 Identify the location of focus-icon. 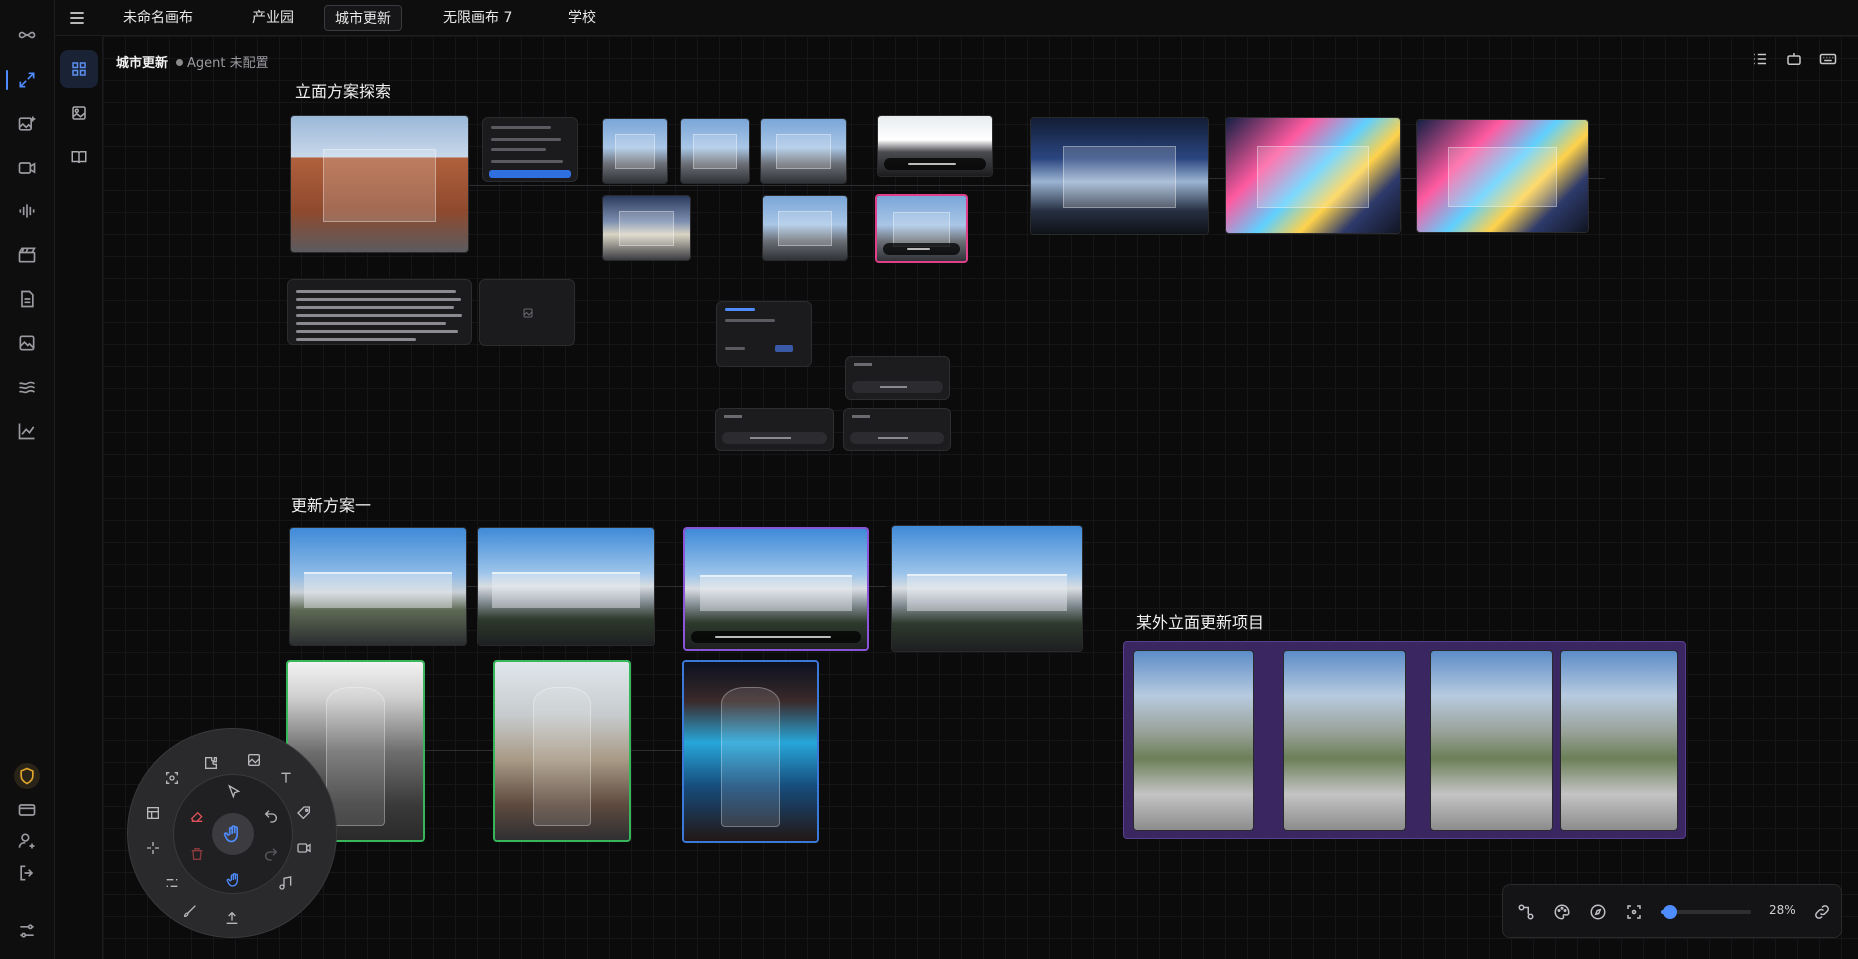
(1634, 912).